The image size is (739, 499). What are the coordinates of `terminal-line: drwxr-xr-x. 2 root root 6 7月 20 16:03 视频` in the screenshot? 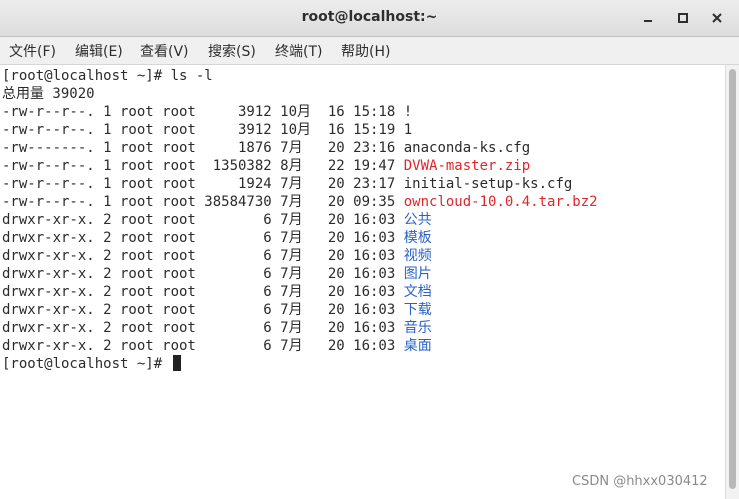 It's located at (217, 256).